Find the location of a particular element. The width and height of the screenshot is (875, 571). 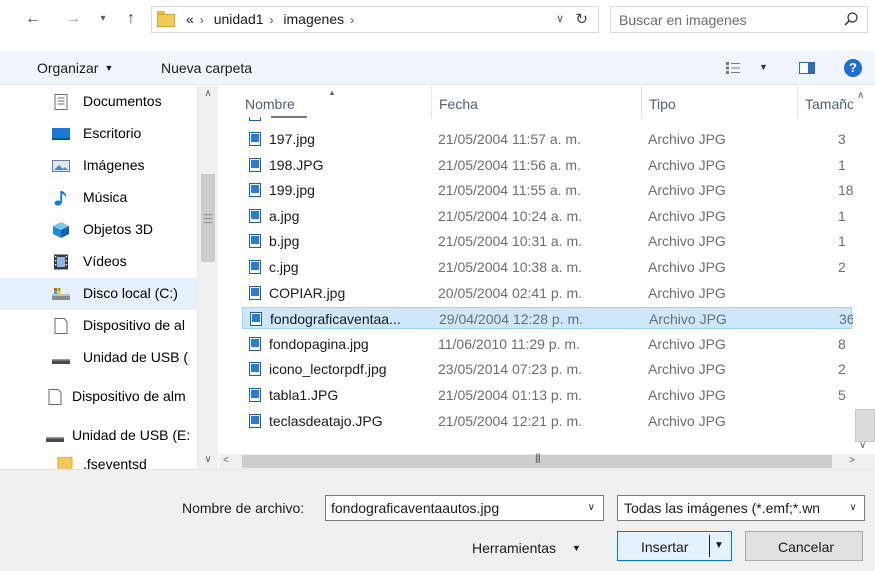

breadcrumb-imagenes: imagenes is located at coordinates (313, 19).